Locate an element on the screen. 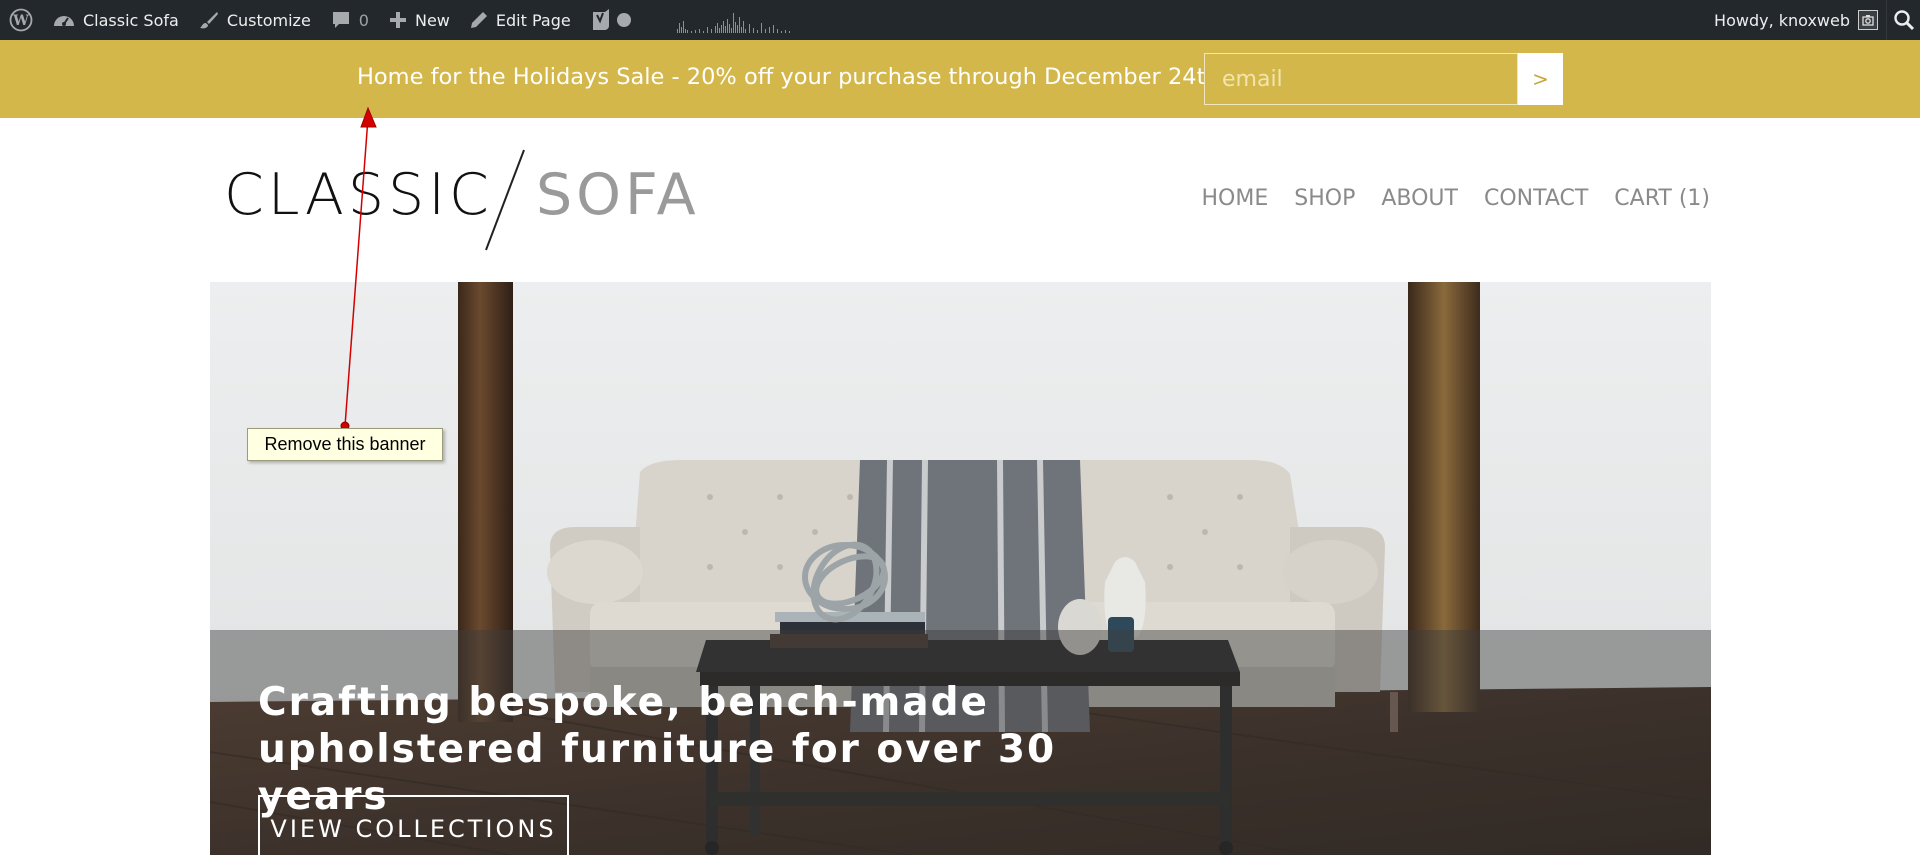  nav-home: HOME is located at coordinates (1235, 198).